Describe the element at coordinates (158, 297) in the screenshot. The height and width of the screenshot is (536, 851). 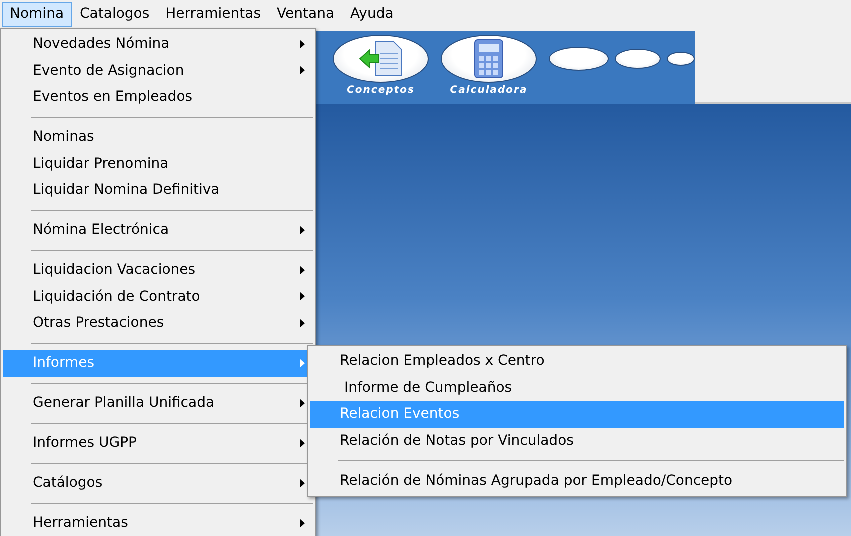
I see `menu-item: Liquidación de Contrato` at that location.